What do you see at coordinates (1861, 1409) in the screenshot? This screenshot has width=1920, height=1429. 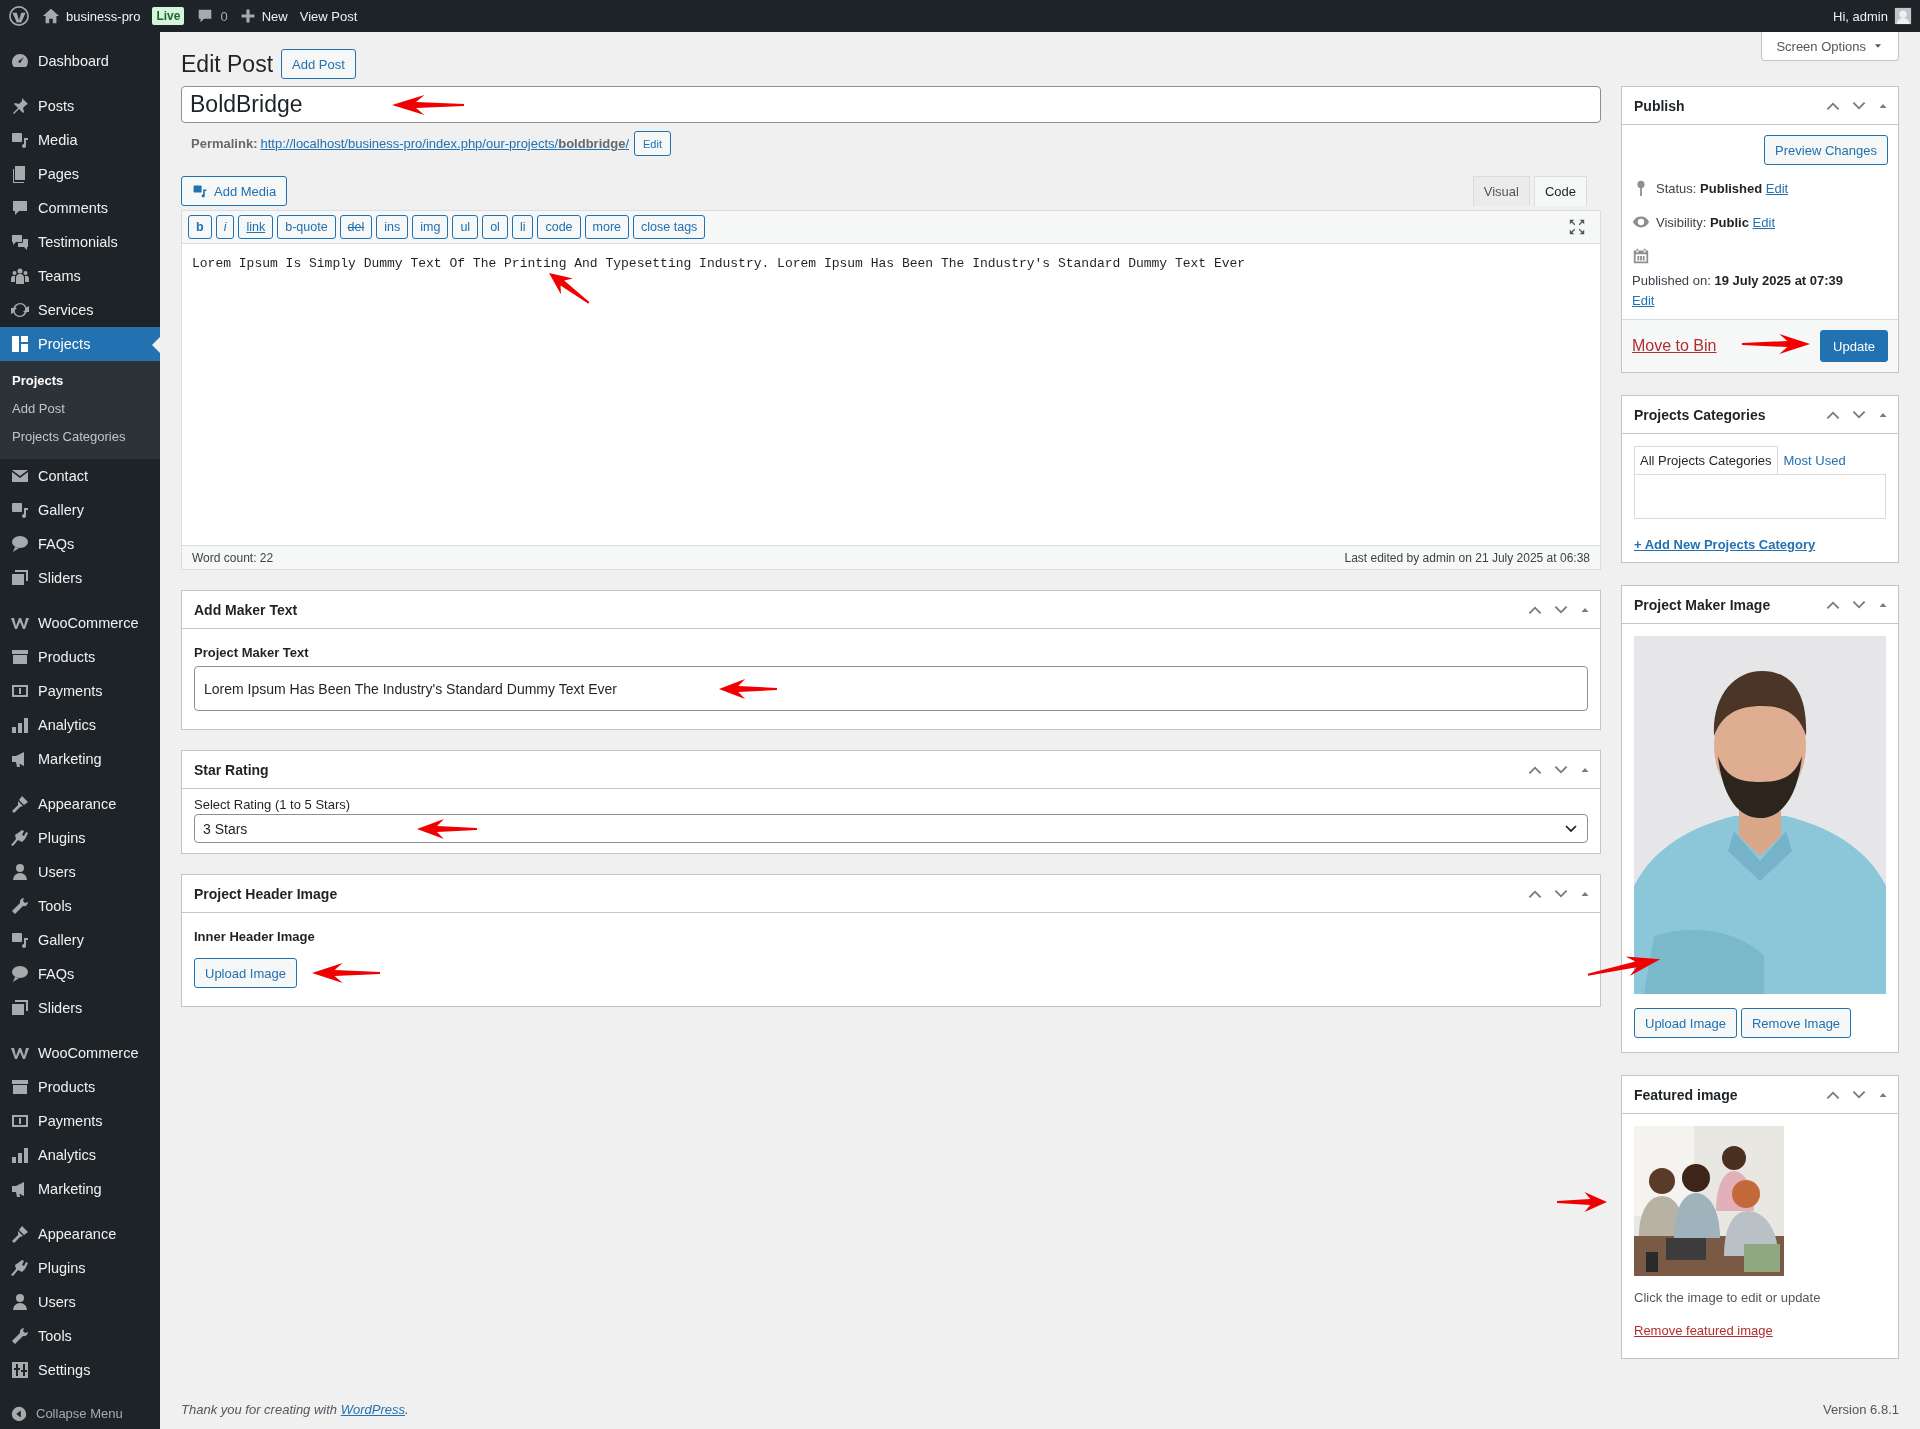 I see `version-text: Version 6.8.1` at bounding box center [1861, 1409].